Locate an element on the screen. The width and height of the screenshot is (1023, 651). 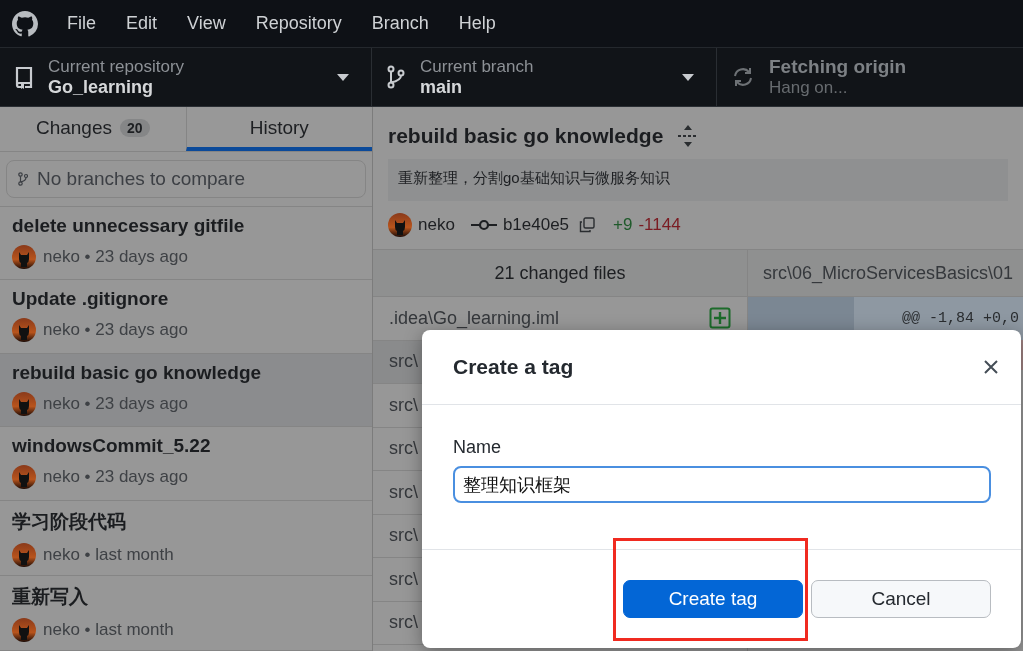
commit-author: neko is located at coordinates (436, 225).